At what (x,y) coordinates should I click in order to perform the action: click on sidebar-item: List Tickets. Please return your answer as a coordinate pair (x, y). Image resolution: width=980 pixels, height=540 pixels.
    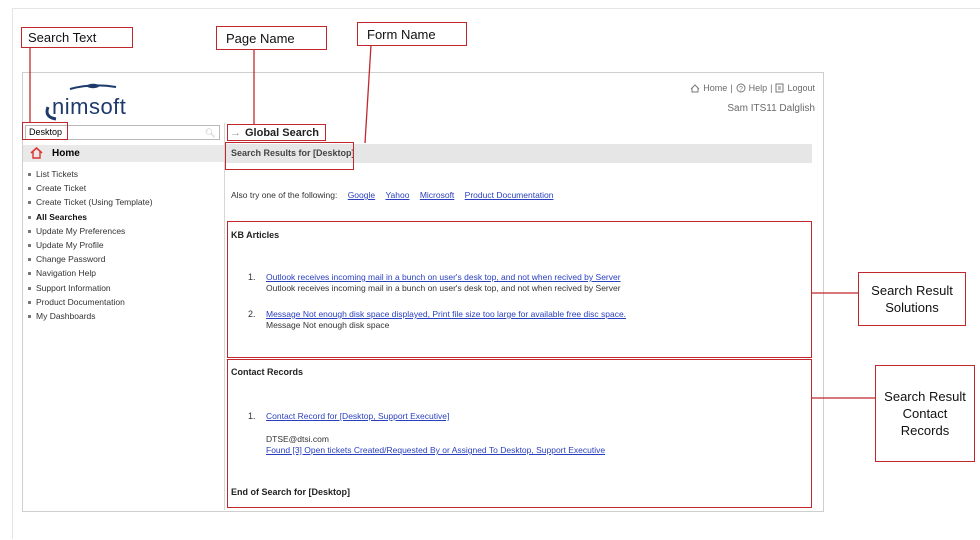
    Looking at the image, I should click on (88, 174).